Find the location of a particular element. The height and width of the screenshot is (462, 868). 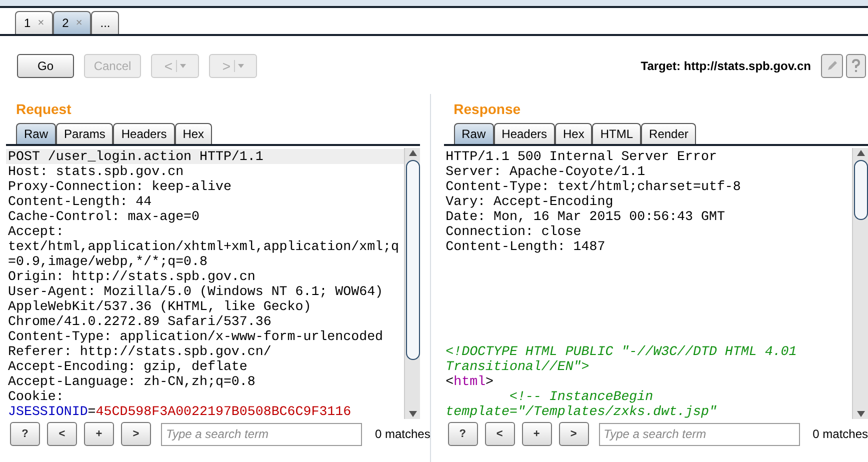

code-line: Cache-Control: max-age=0 is located at coordinates (104, 216).